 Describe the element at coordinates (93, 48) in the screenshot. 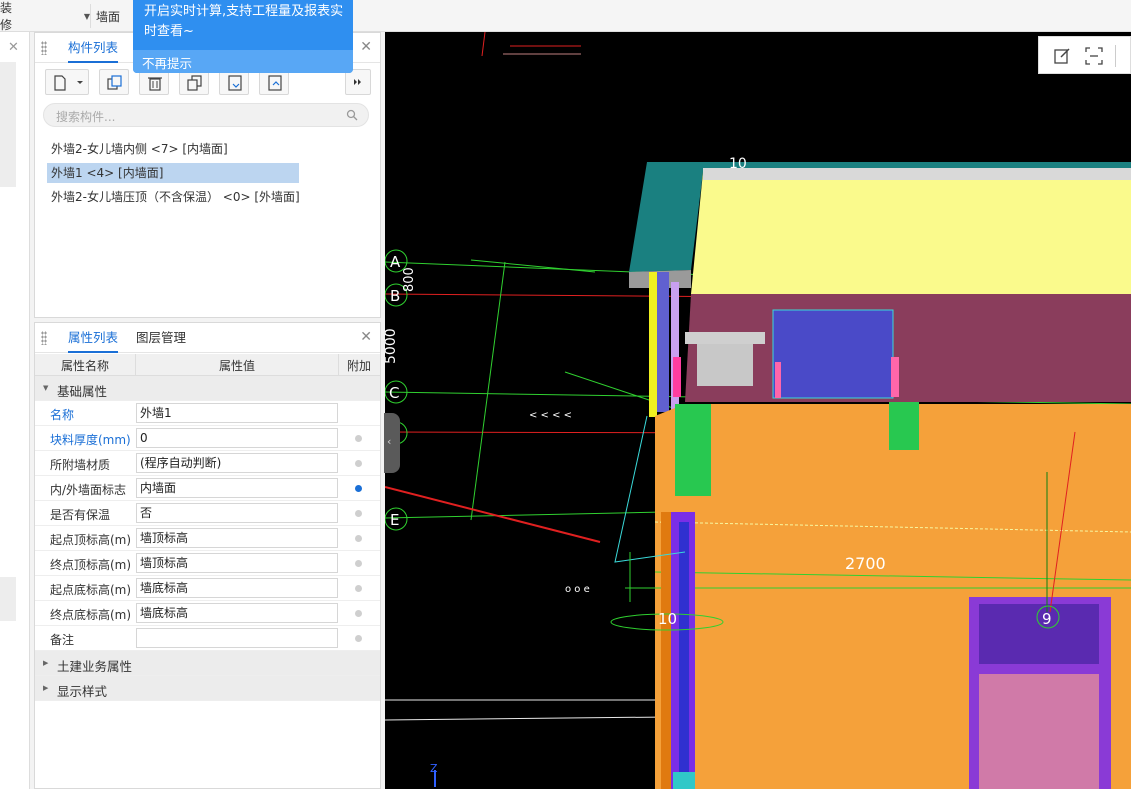

I see `tab-component-list: 构件列表` at that location.